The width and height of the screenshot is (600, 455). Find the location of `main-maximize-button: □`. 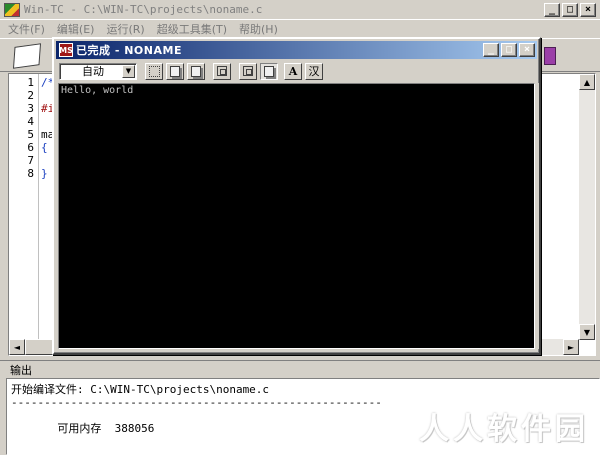

main-maximize-button: □ is located at coordinates (570, 10).